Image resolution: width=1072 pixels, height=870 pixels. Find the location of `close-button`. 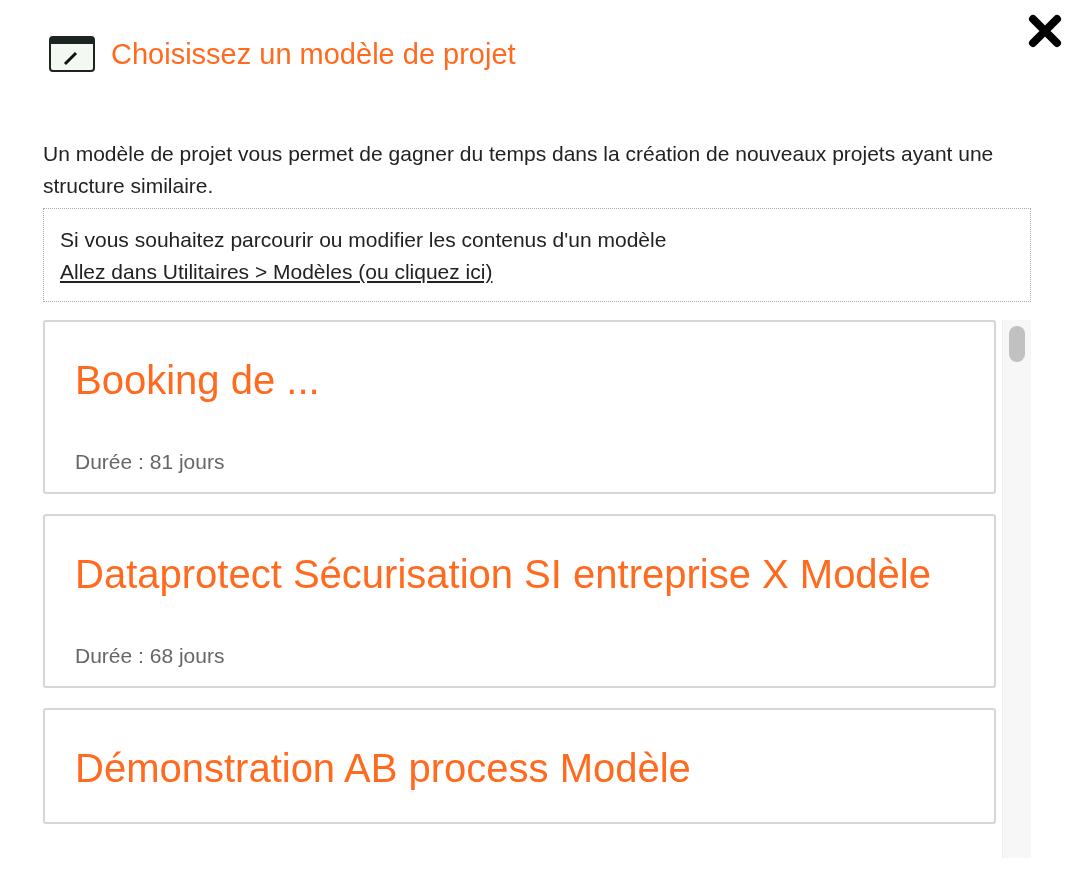

close-button is located at coordinates (1045, 31).